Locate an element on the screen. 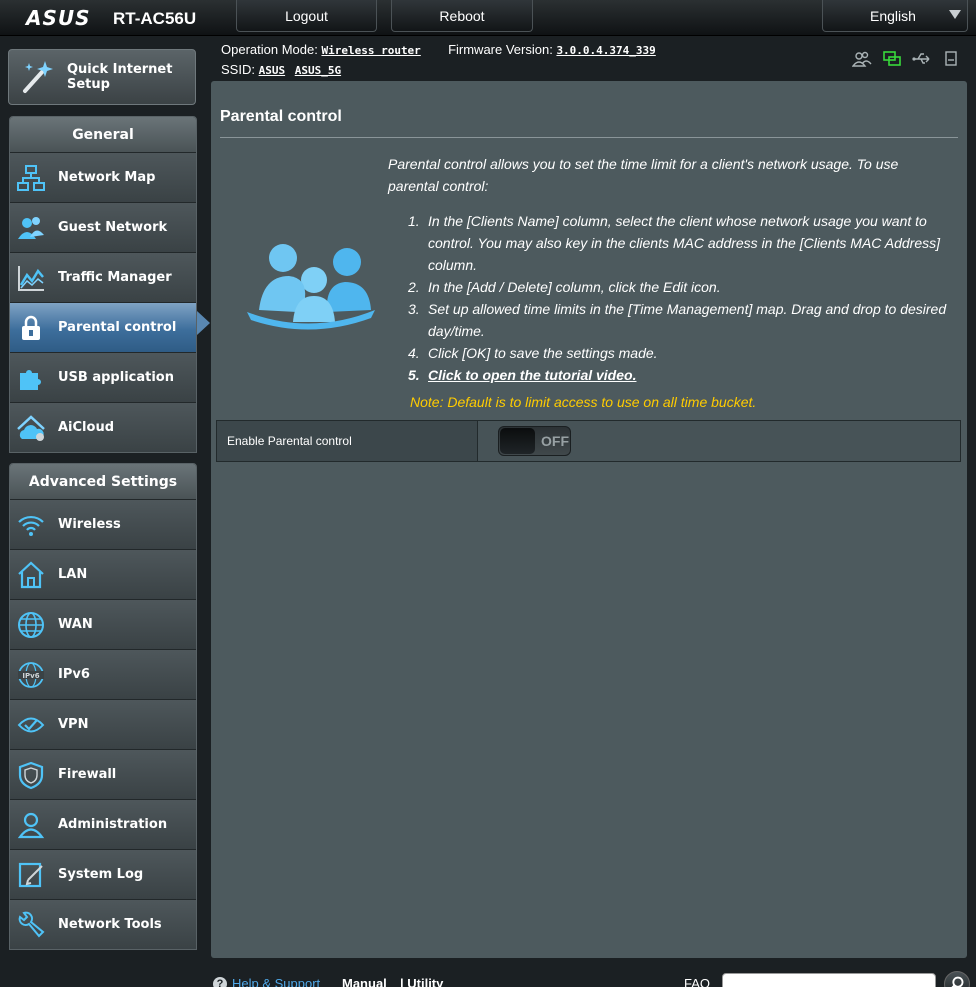  quick-internet-setup-button: Quick Internet Setup is located at coordinates (102, 77).